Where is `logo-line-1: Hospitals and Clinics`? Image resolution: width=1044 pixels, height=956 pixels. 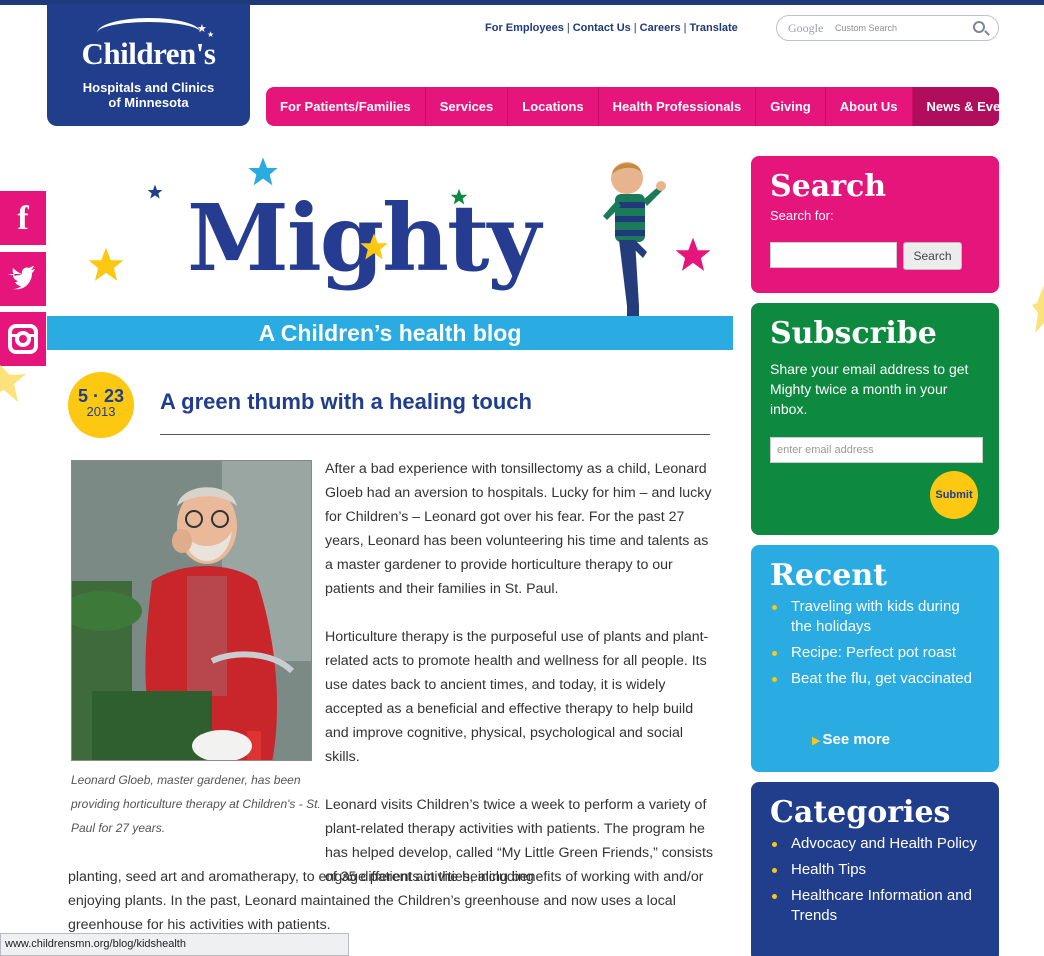 logo-line-1: Hospitals and Clinics is located at coordinates (148, 87).